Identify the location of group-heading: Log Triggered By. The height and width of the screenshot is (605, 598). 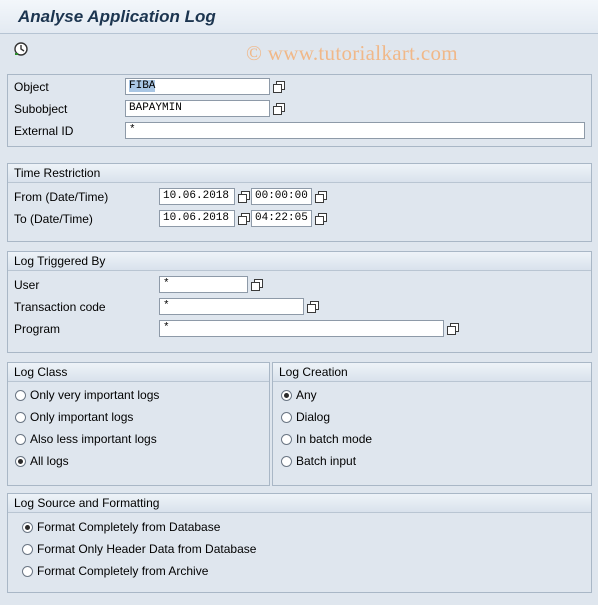
(299, 261).